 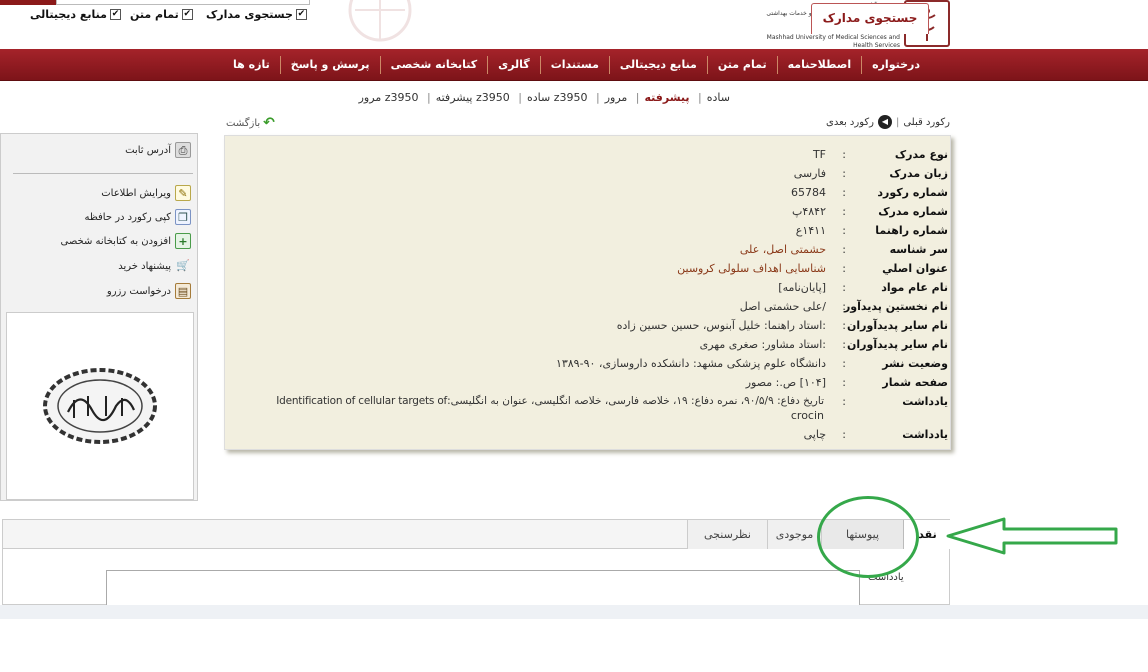 I want to click on subnav-z3950-browse: z3950 مرور, so click(x=389, y=97).